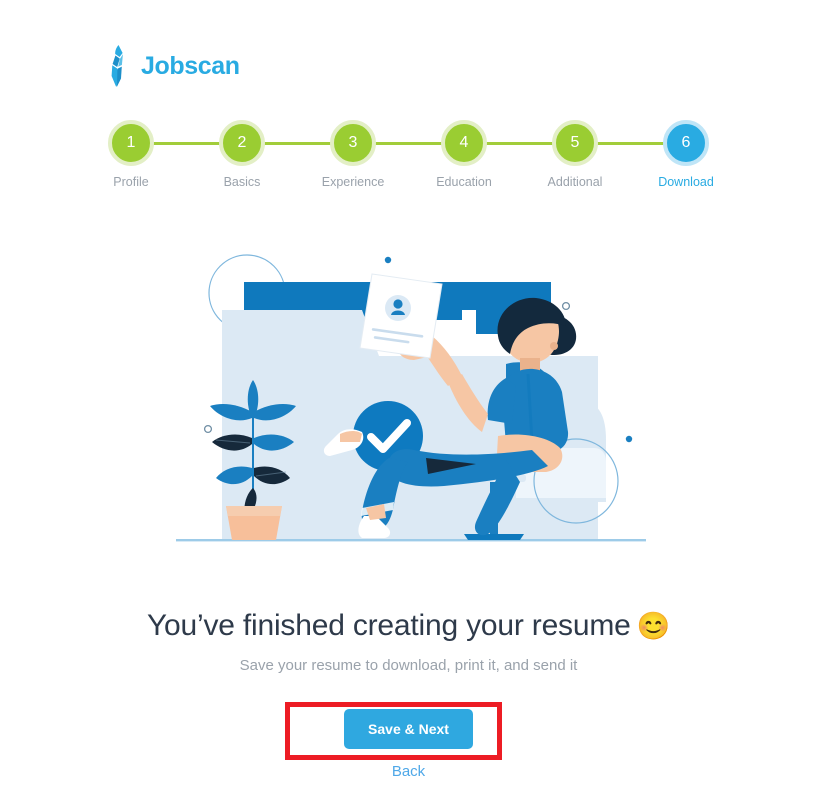 The width and height of the screenshot is (817, 787). What do you see at coordinates (575, 143) in the screenshot?
I see `step-5-number: 5` at bounding box center [575, 143].